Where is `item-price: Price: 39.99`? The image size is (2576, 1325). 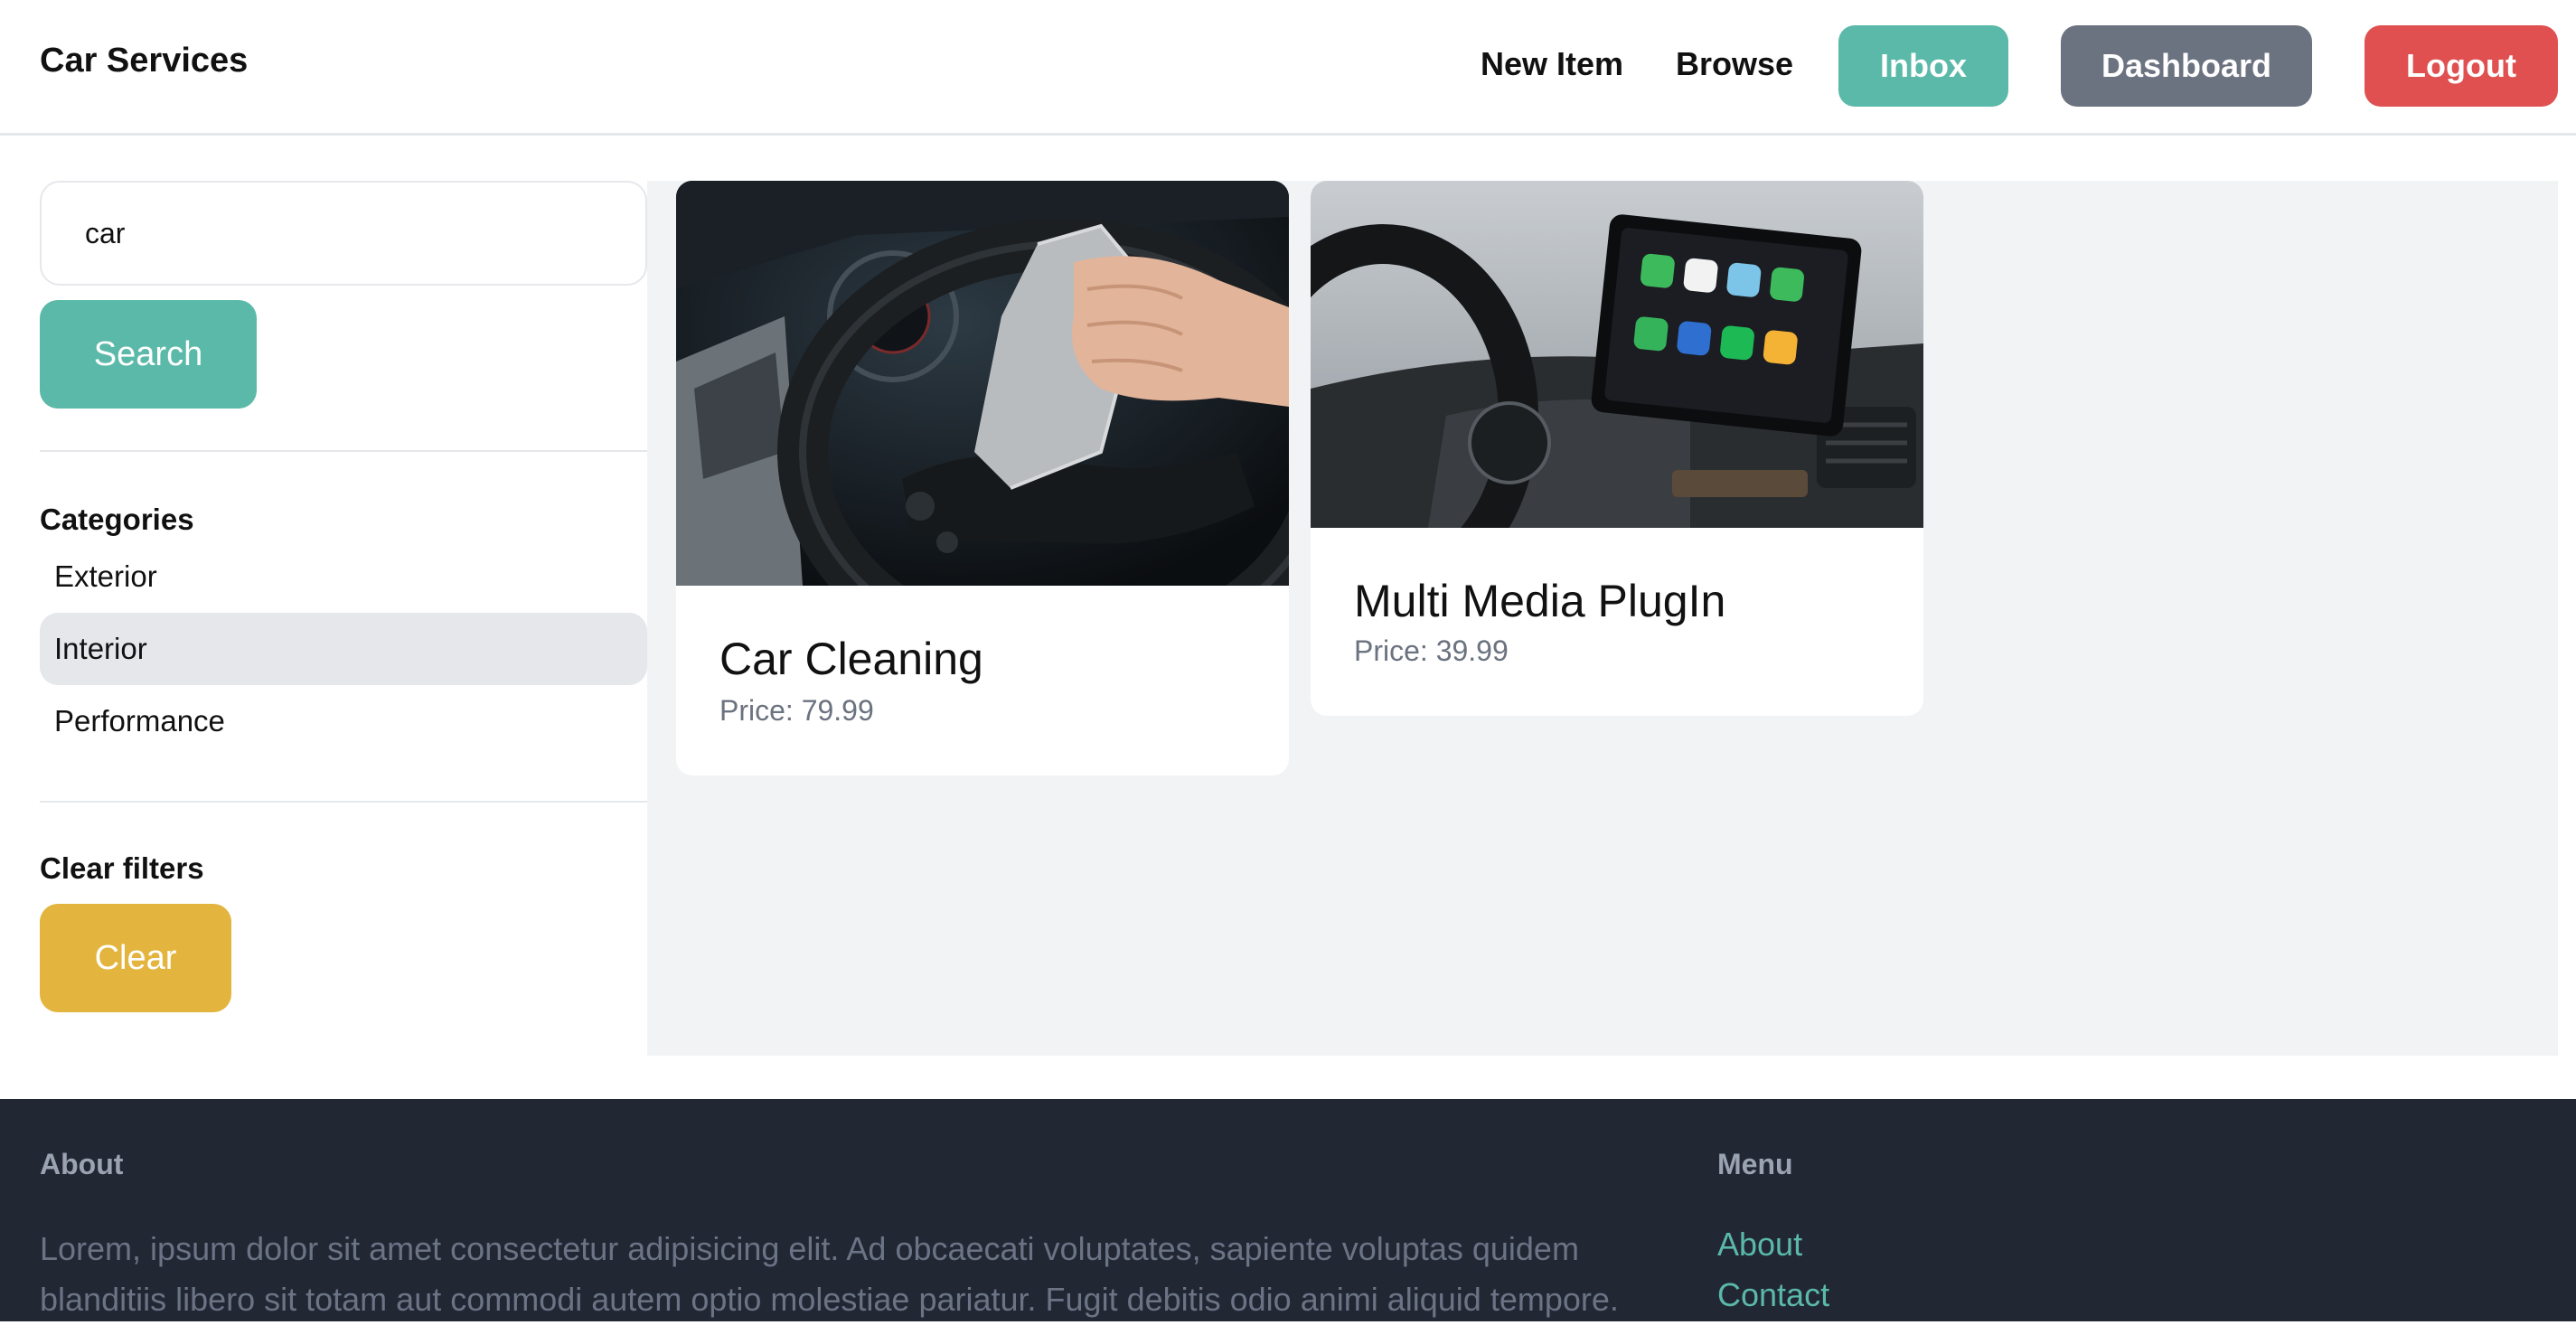
item-price: Price: 39.99 is located at coordinates (1431, 650).